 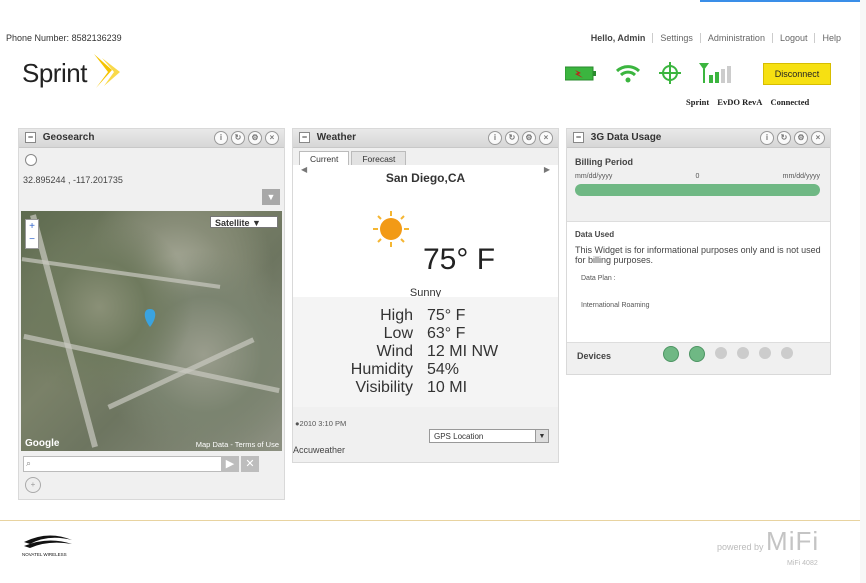 What do you see at coordinates (652, 73) in the screenshot?
I see `status-icons` at bounding box center [652, 73].